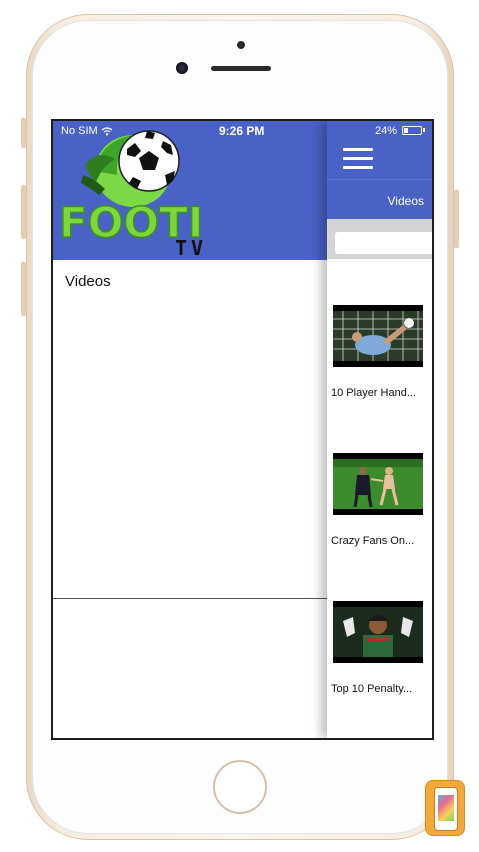 This screenshot has height=852, width=479. What do you see at coordinates (358, 159) in the screenshot?
I see `hamburger-menu-icon` at bounding box center [358, 159].